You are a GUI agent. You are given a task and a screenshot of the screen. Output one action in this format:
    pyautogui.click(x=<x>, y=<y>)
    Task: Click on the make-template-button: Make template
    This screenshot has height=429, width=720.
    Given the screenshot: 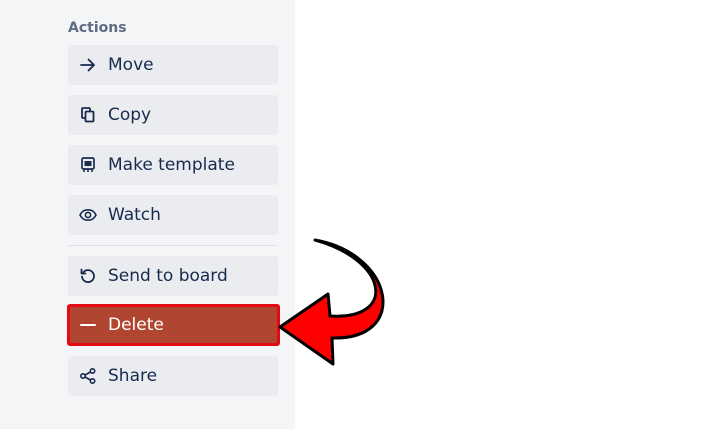 What is the action you would take?
    pyautogui.click(x=173, y=165)
    